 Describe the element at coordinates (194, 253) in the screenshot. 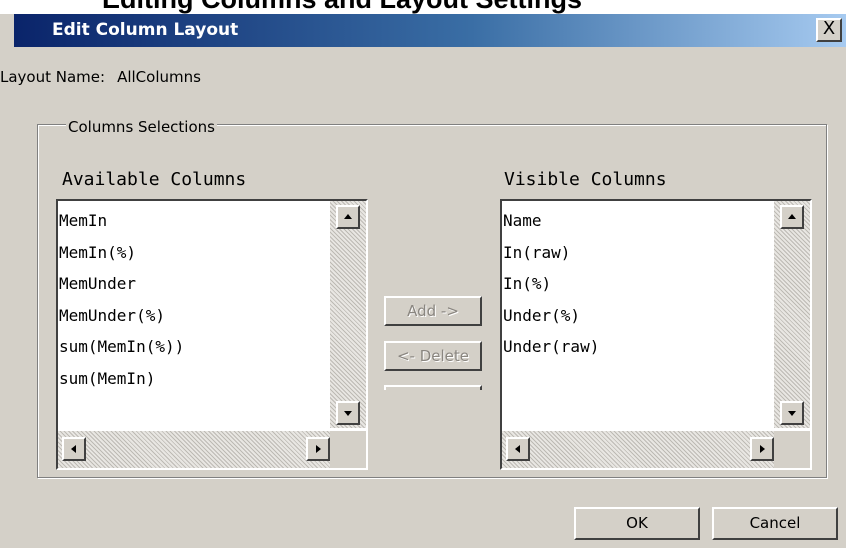

I see `list-item: MemIn(%)` at that location.